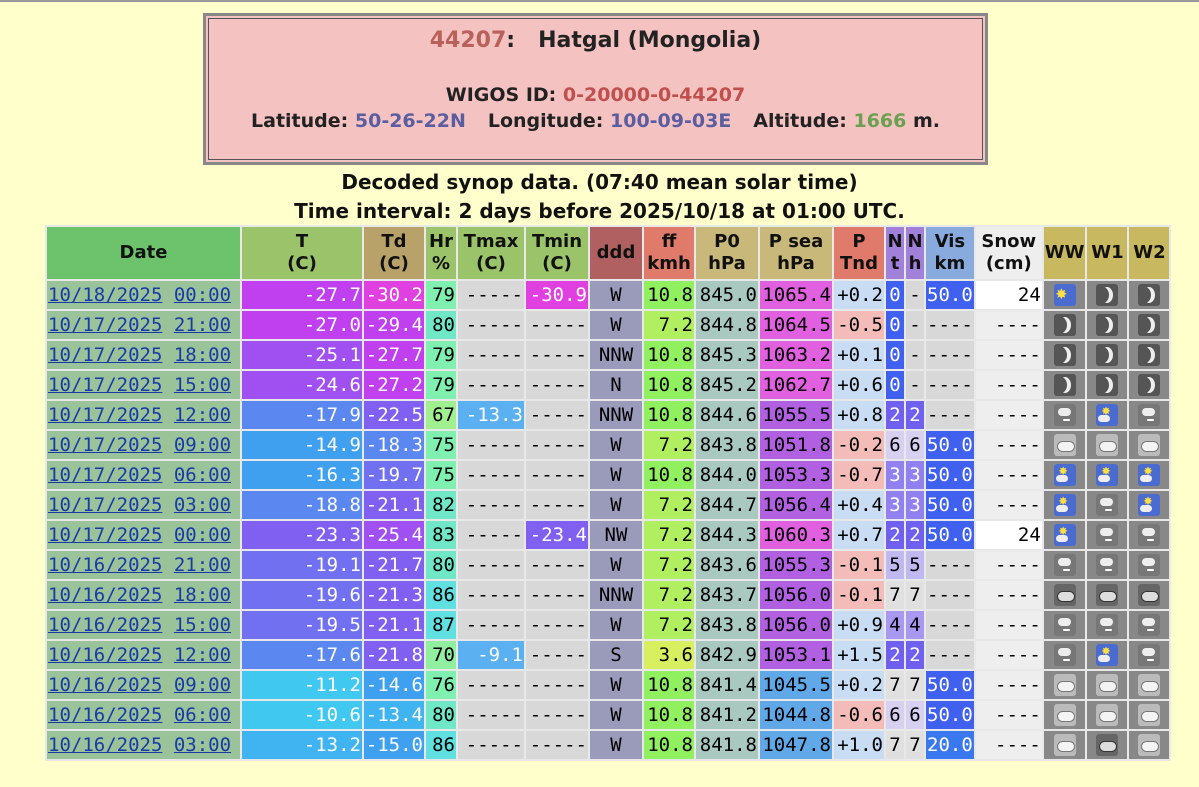 Image resolution: width=1199 pixels, height=787 pixels. I want to click on total-cloud-cell: 2, so click(895, 415).